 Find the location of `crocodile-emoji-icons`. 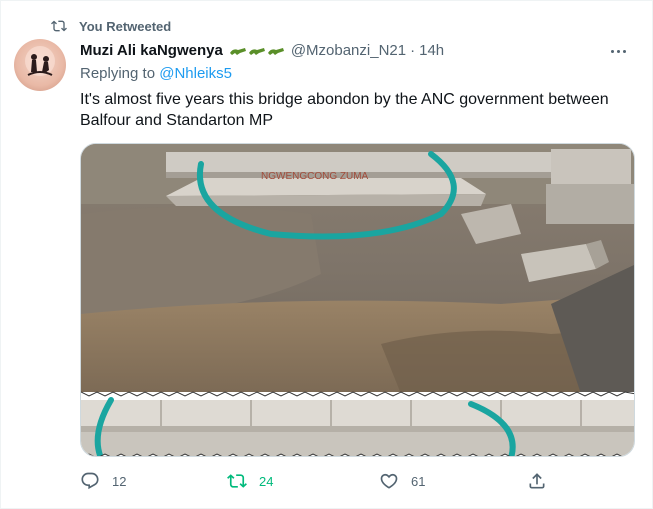

crocodile-emoji-icons is located at coordinates (257, 50).